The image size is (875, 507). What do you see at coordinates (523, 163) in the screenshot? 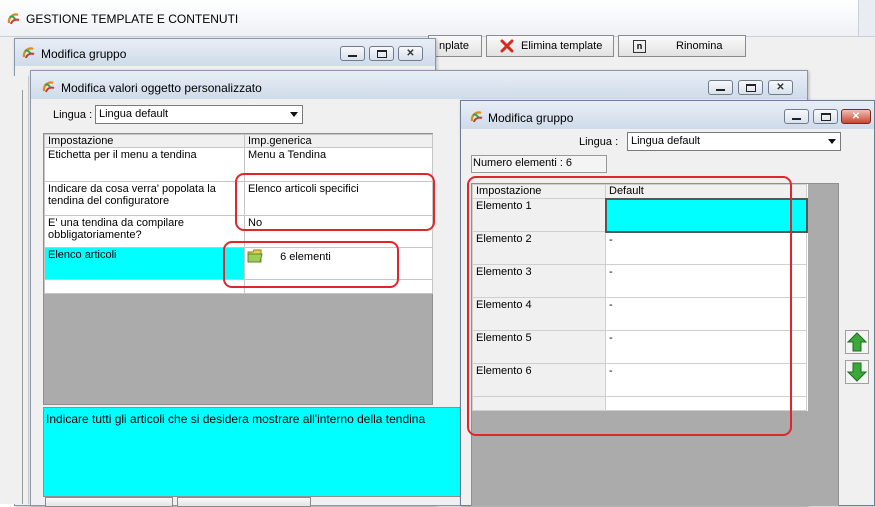
I see `element-count-label: Numero elementi : 6` at bounding box center [523, 163].